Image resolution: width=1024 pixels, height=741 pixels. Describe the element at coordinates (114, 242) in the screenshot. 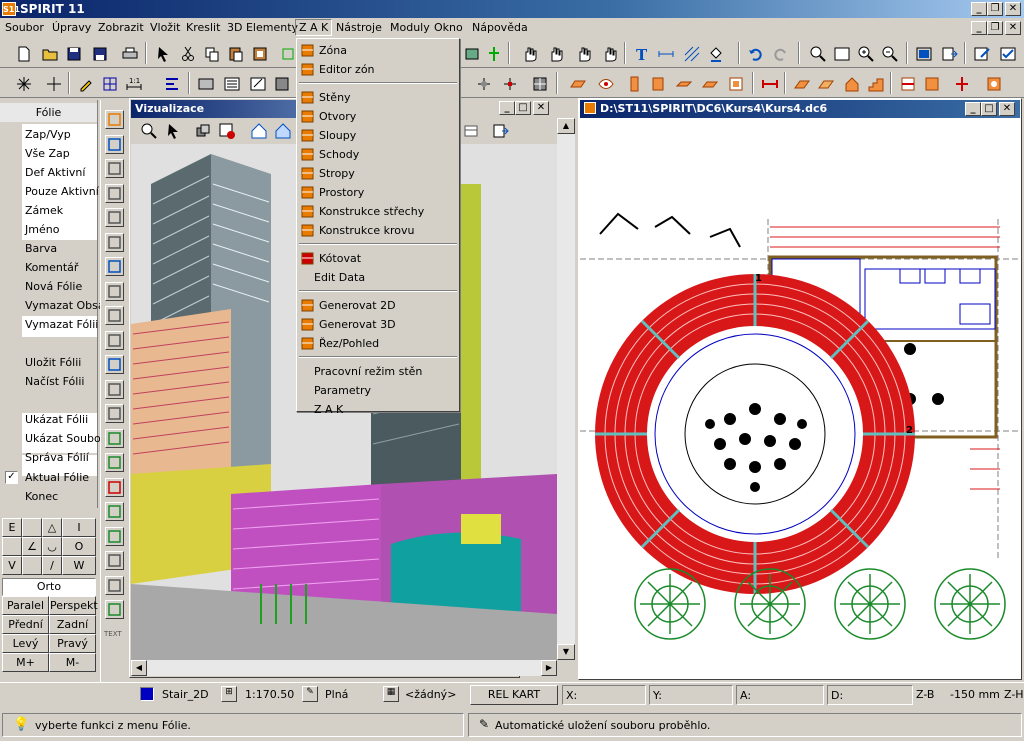

I see `diagonal-cross-icon` at that location.